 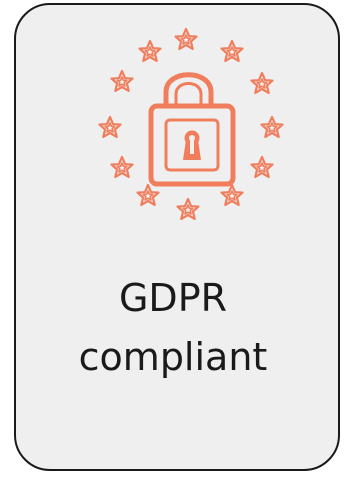 What do you see at coordinates (192, 129) in the screenshot?
I see `padlock-icon` at bounding box center [192, 129].